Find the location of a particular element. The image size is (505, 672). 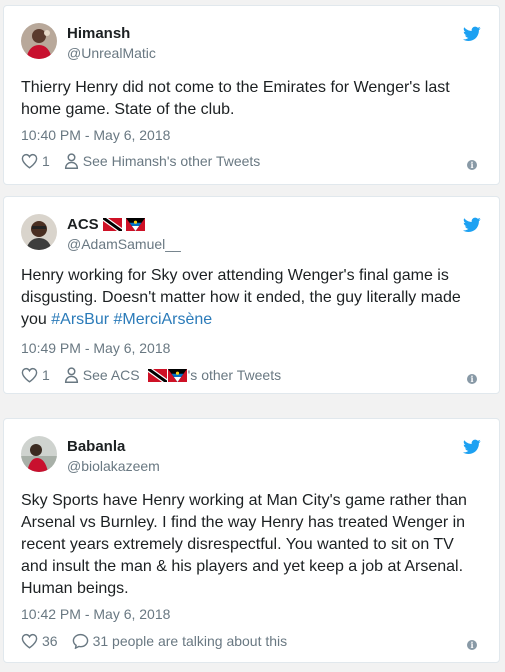

conversation-label: 31 people are talking about this is located at coordinates (190, 641).